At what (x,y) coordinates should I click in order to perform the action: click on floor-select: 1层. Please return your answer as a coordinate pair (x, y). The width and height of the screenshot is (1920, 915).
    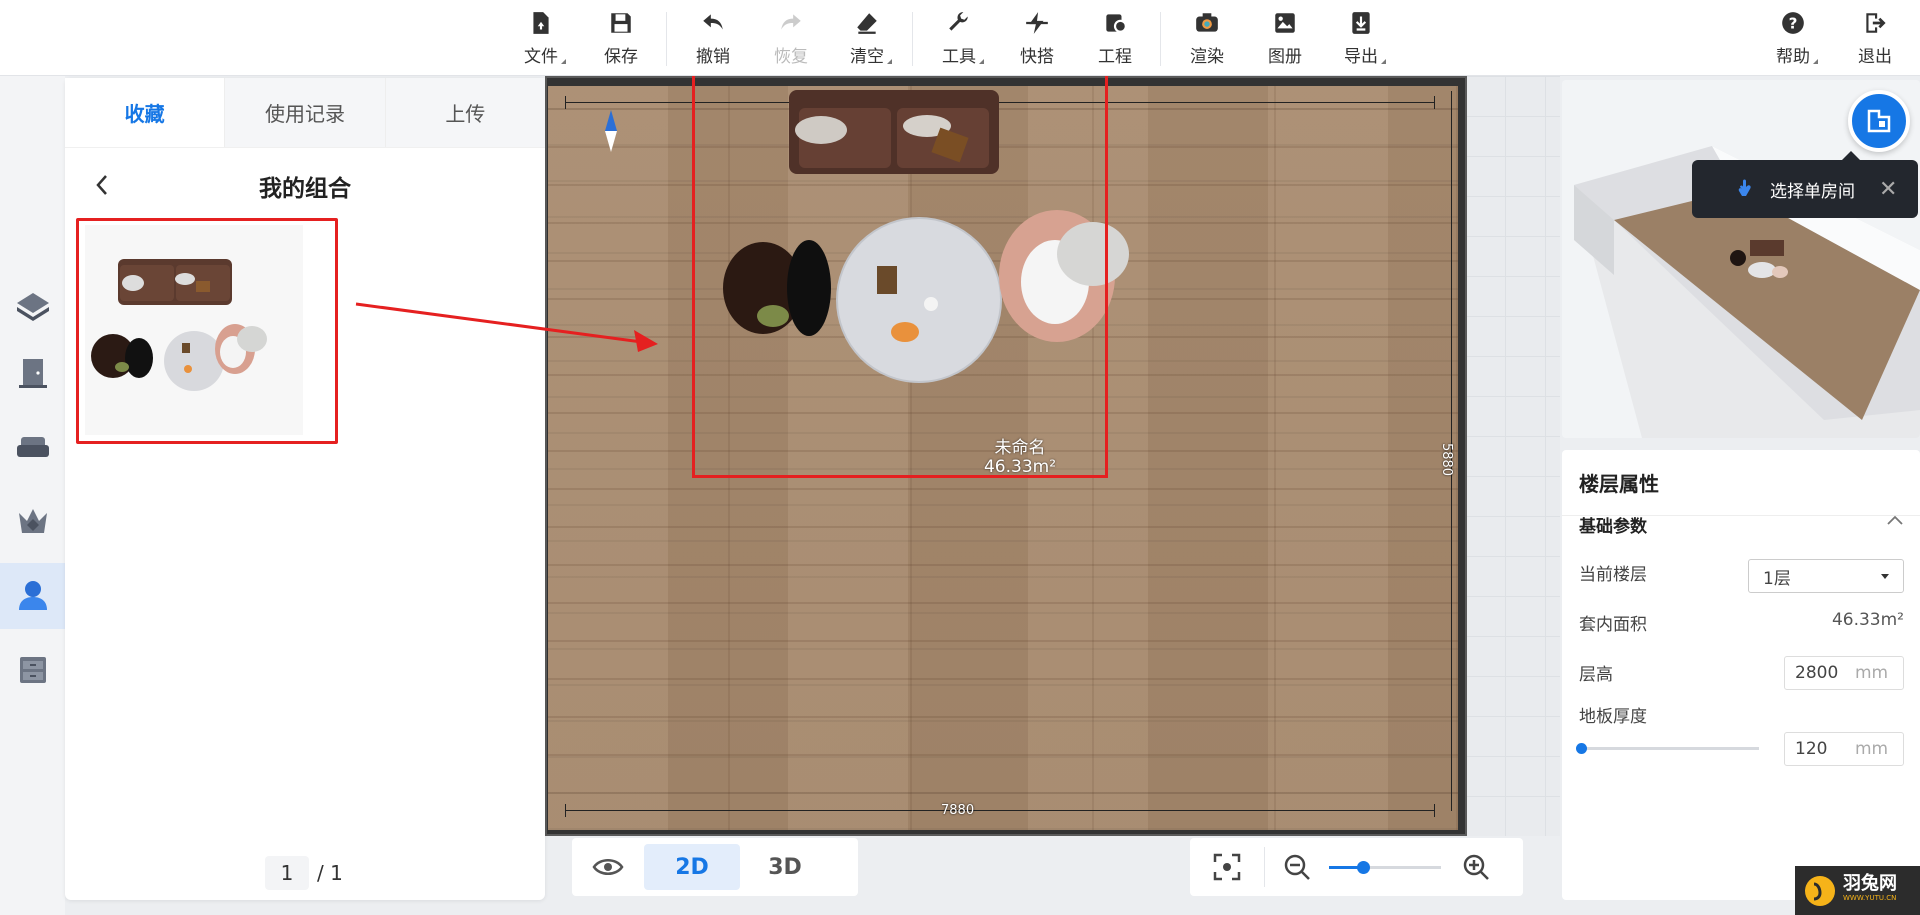
    Looking at the image, I should click on (1826, 576).